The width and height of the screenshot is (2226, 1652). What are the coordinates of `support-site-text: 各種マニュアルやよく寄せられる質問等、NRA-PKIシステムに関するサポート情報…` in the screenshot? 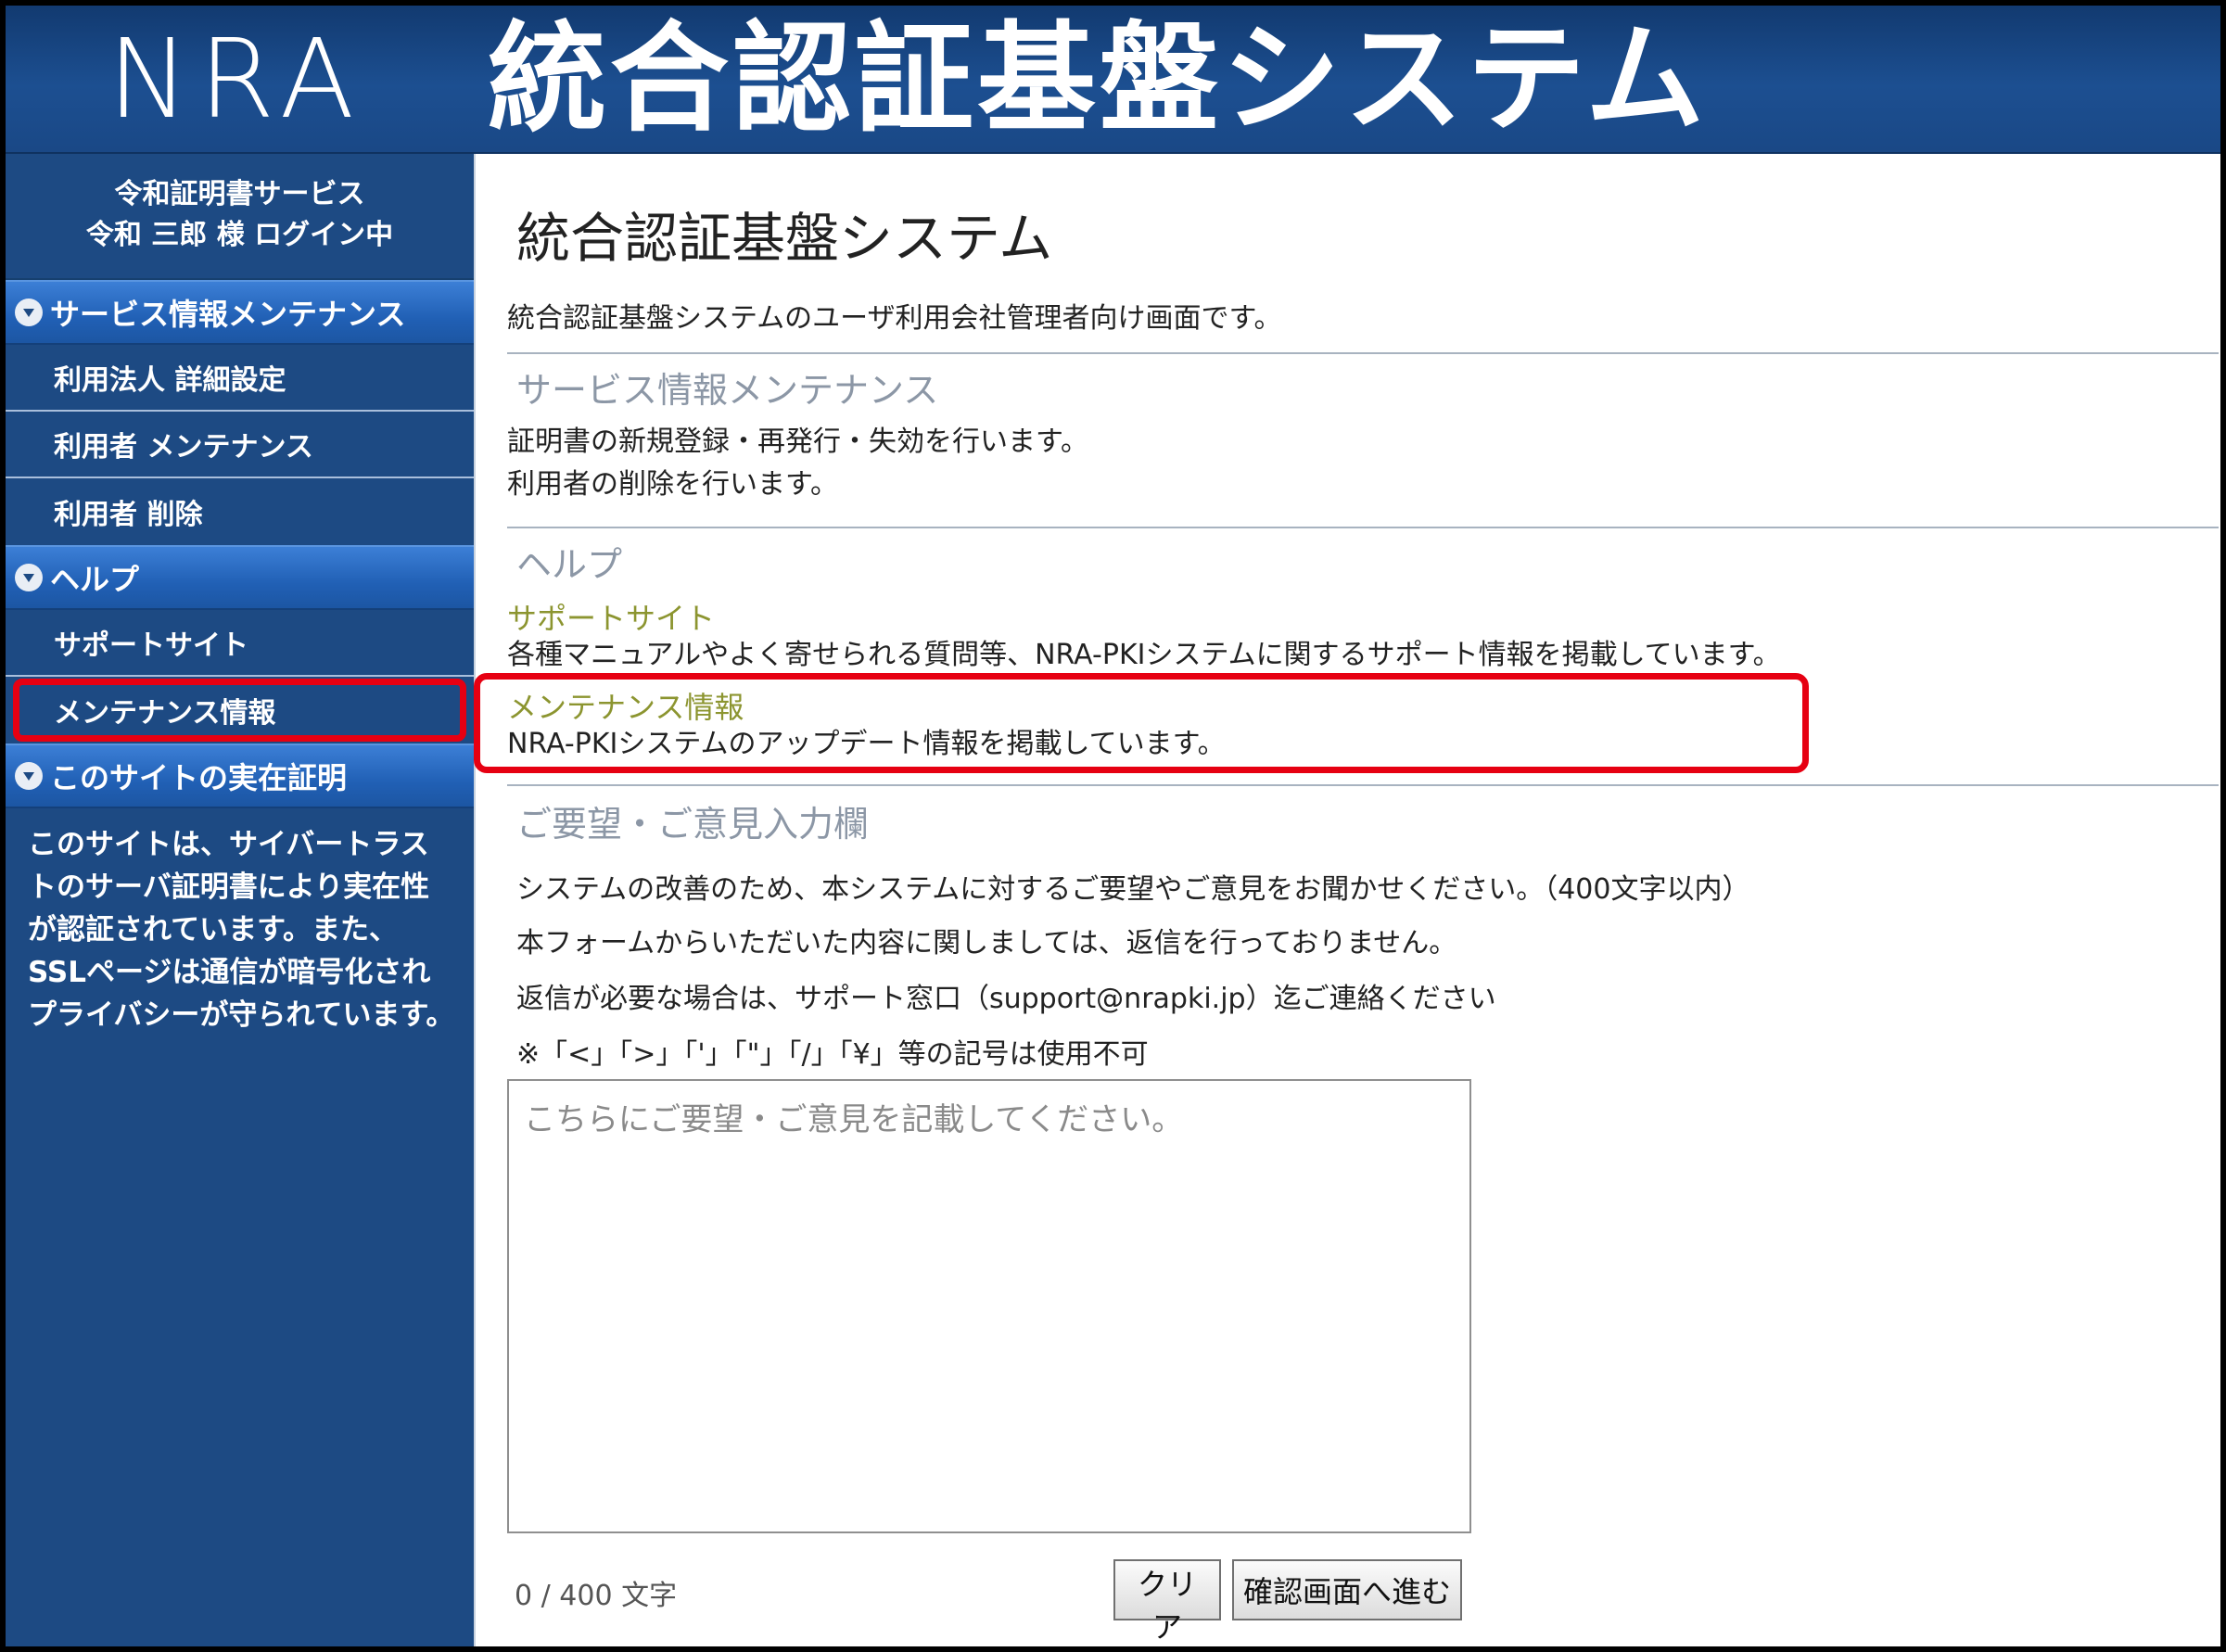 It's located at (1144, 655).